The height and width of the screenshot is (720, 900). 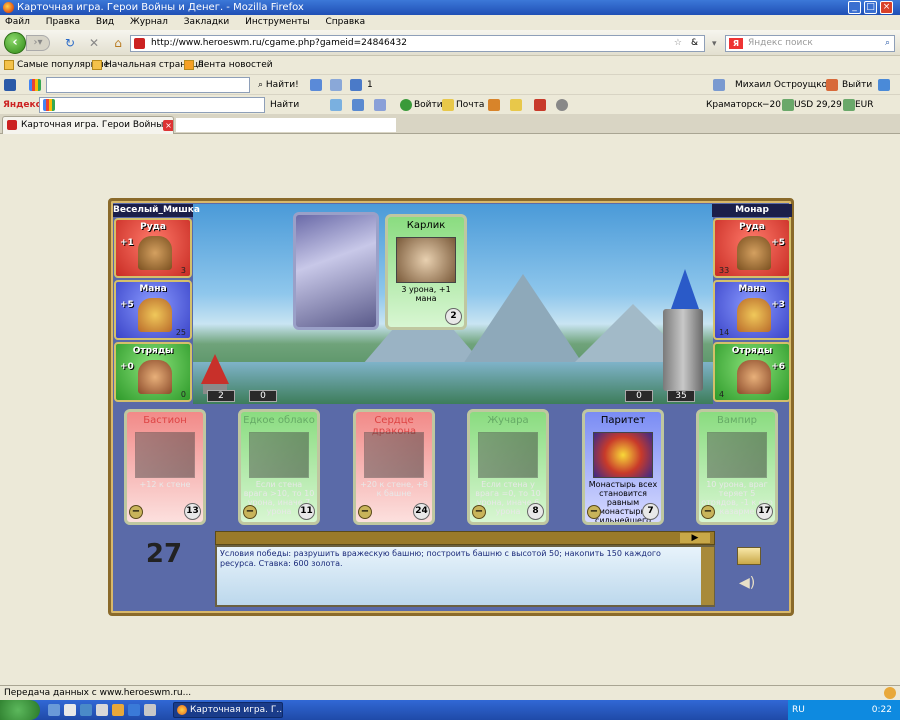 I want to click on home-icon: ⌂, so click(x=118, y=43).